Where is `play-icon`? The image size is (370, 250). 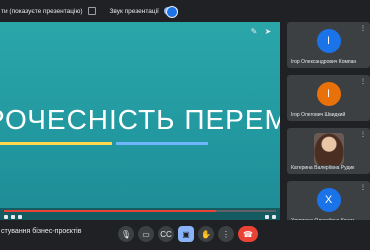 play-icon is located at coordinates (6, 217).